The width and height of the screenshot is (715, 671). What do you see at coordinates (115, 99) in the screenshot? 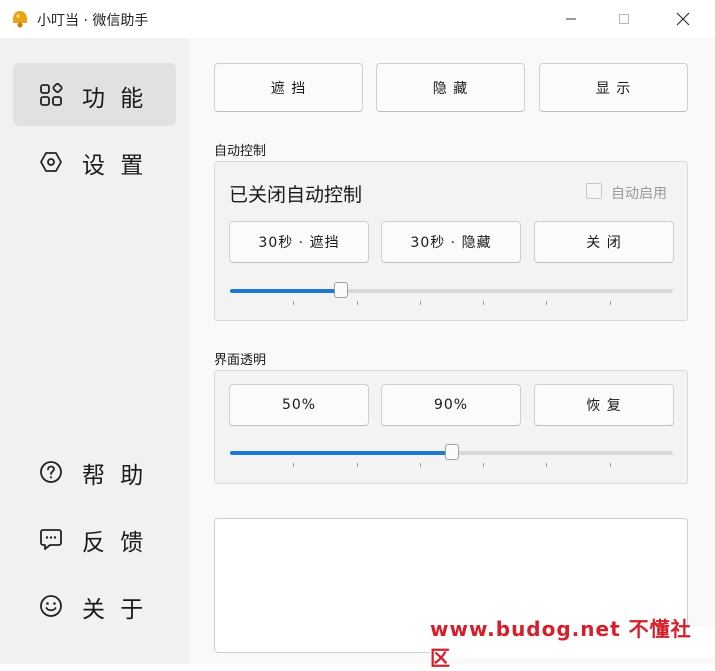
I see `sidebar-item-label: 功 能` at bounding box center [115, 99].